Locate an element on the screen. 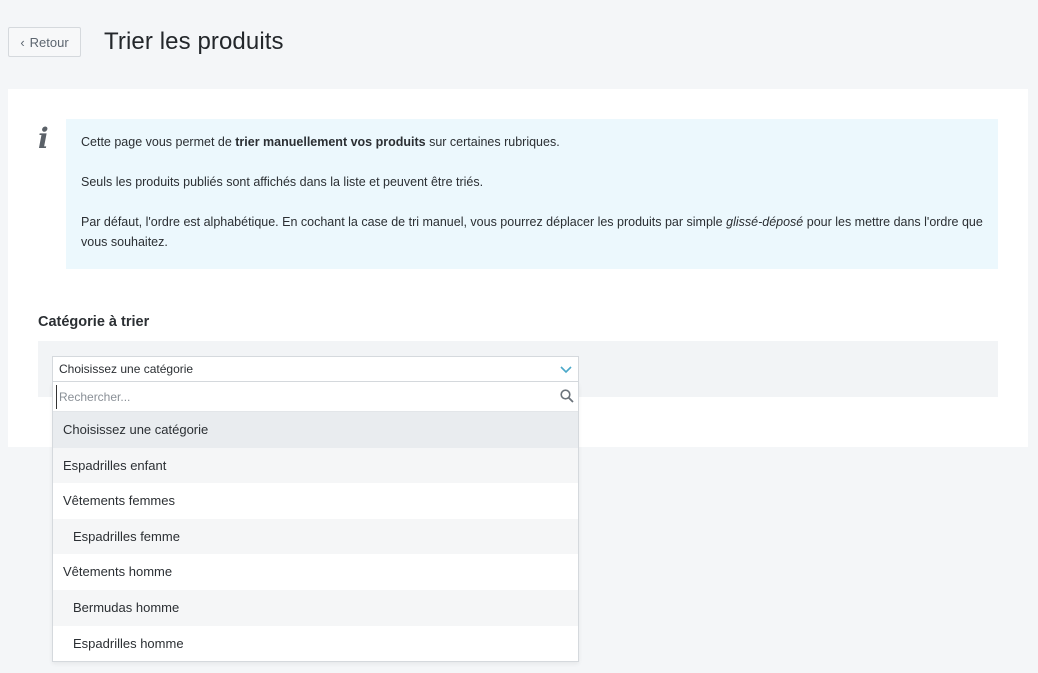  category-select-value: Choisissez une catégorie is located at coordinates (126, 369).